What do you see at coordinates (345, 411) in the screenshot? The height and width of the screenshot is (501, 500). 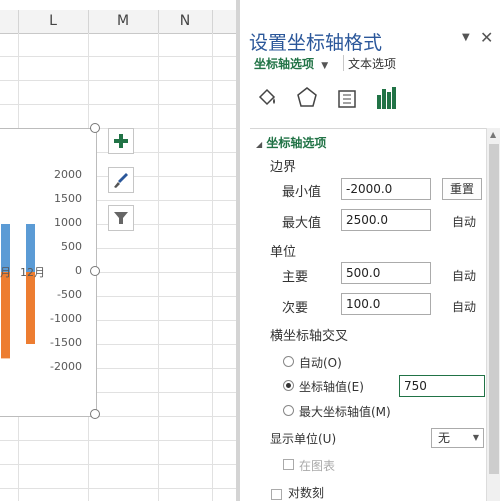 I see `radio-max-axis-value-label: 最大坐标轴值(M)` at bounding box center [345, 411].